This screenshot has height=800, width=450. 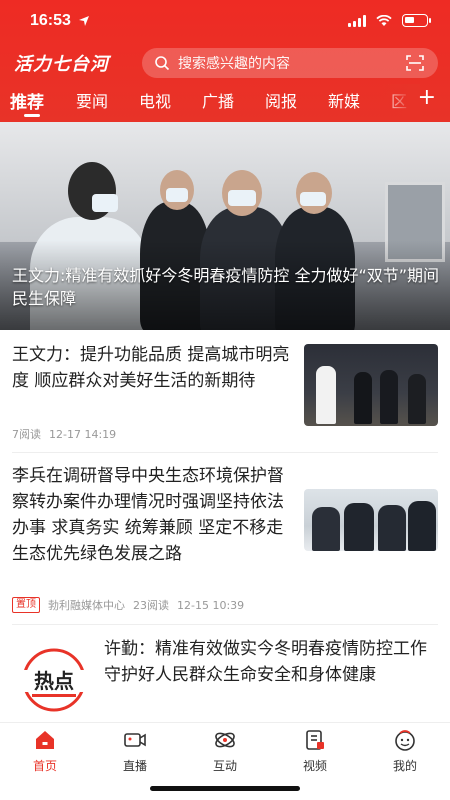 What do you see at coordinates (45, 740) in the screenshot?
I see `home-icon` at bounding box center [45, 740].